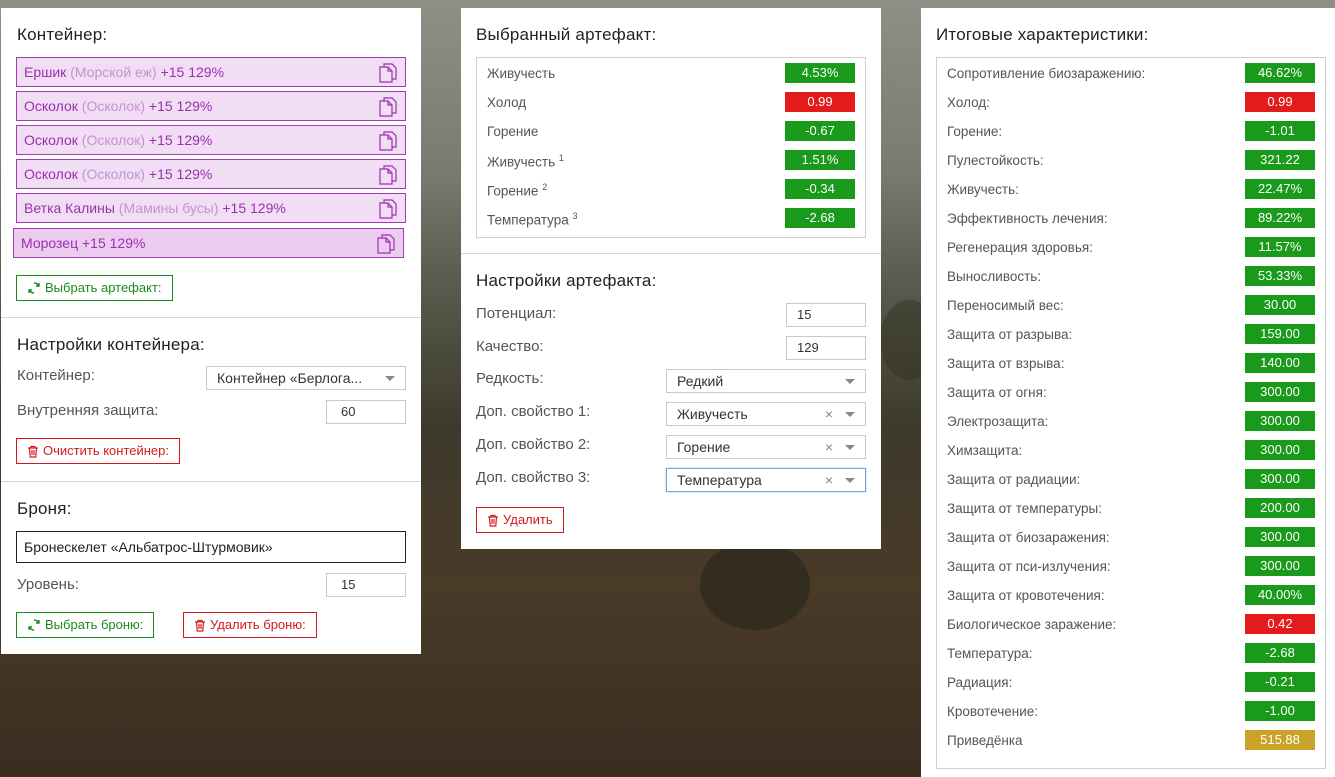 This screenshot has height=777, width=1335. Describe the element at coordinates (766, 381) in the screenshot. I see `rarity-select: Редкий` at that location.